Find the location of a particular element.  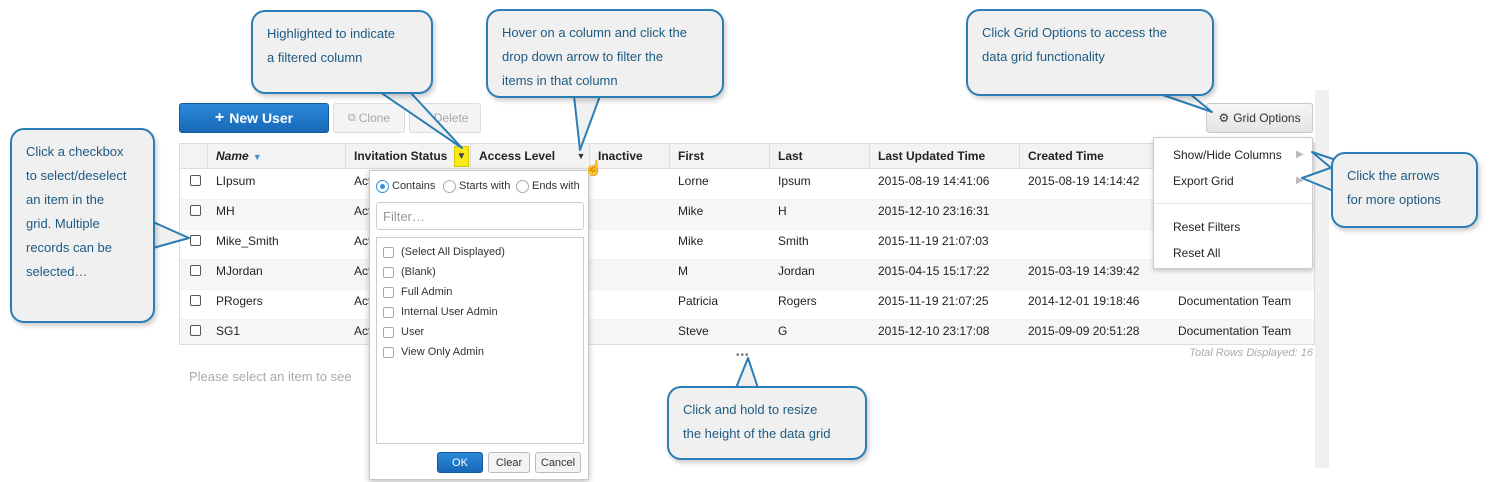

callout-tail-hover is located at coordinates (587, 123).